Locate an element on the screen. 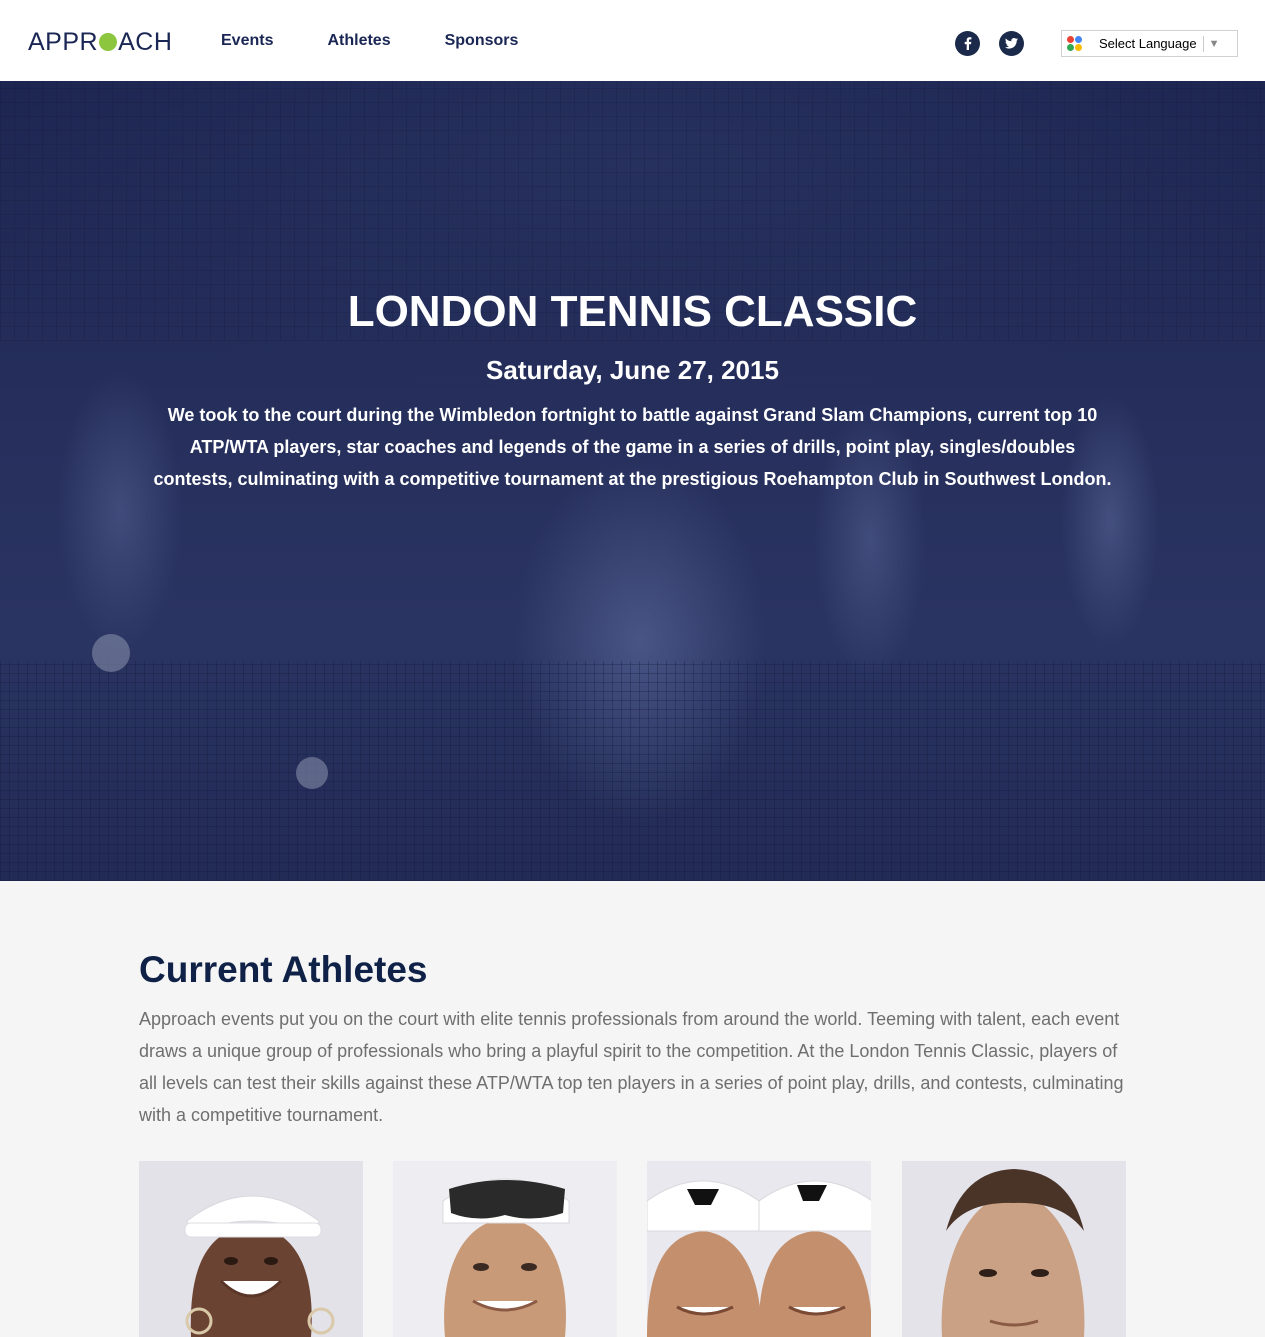 The image size is (1265, 1337). language-select-label: Select Language is located at coordinates (1148, 43).